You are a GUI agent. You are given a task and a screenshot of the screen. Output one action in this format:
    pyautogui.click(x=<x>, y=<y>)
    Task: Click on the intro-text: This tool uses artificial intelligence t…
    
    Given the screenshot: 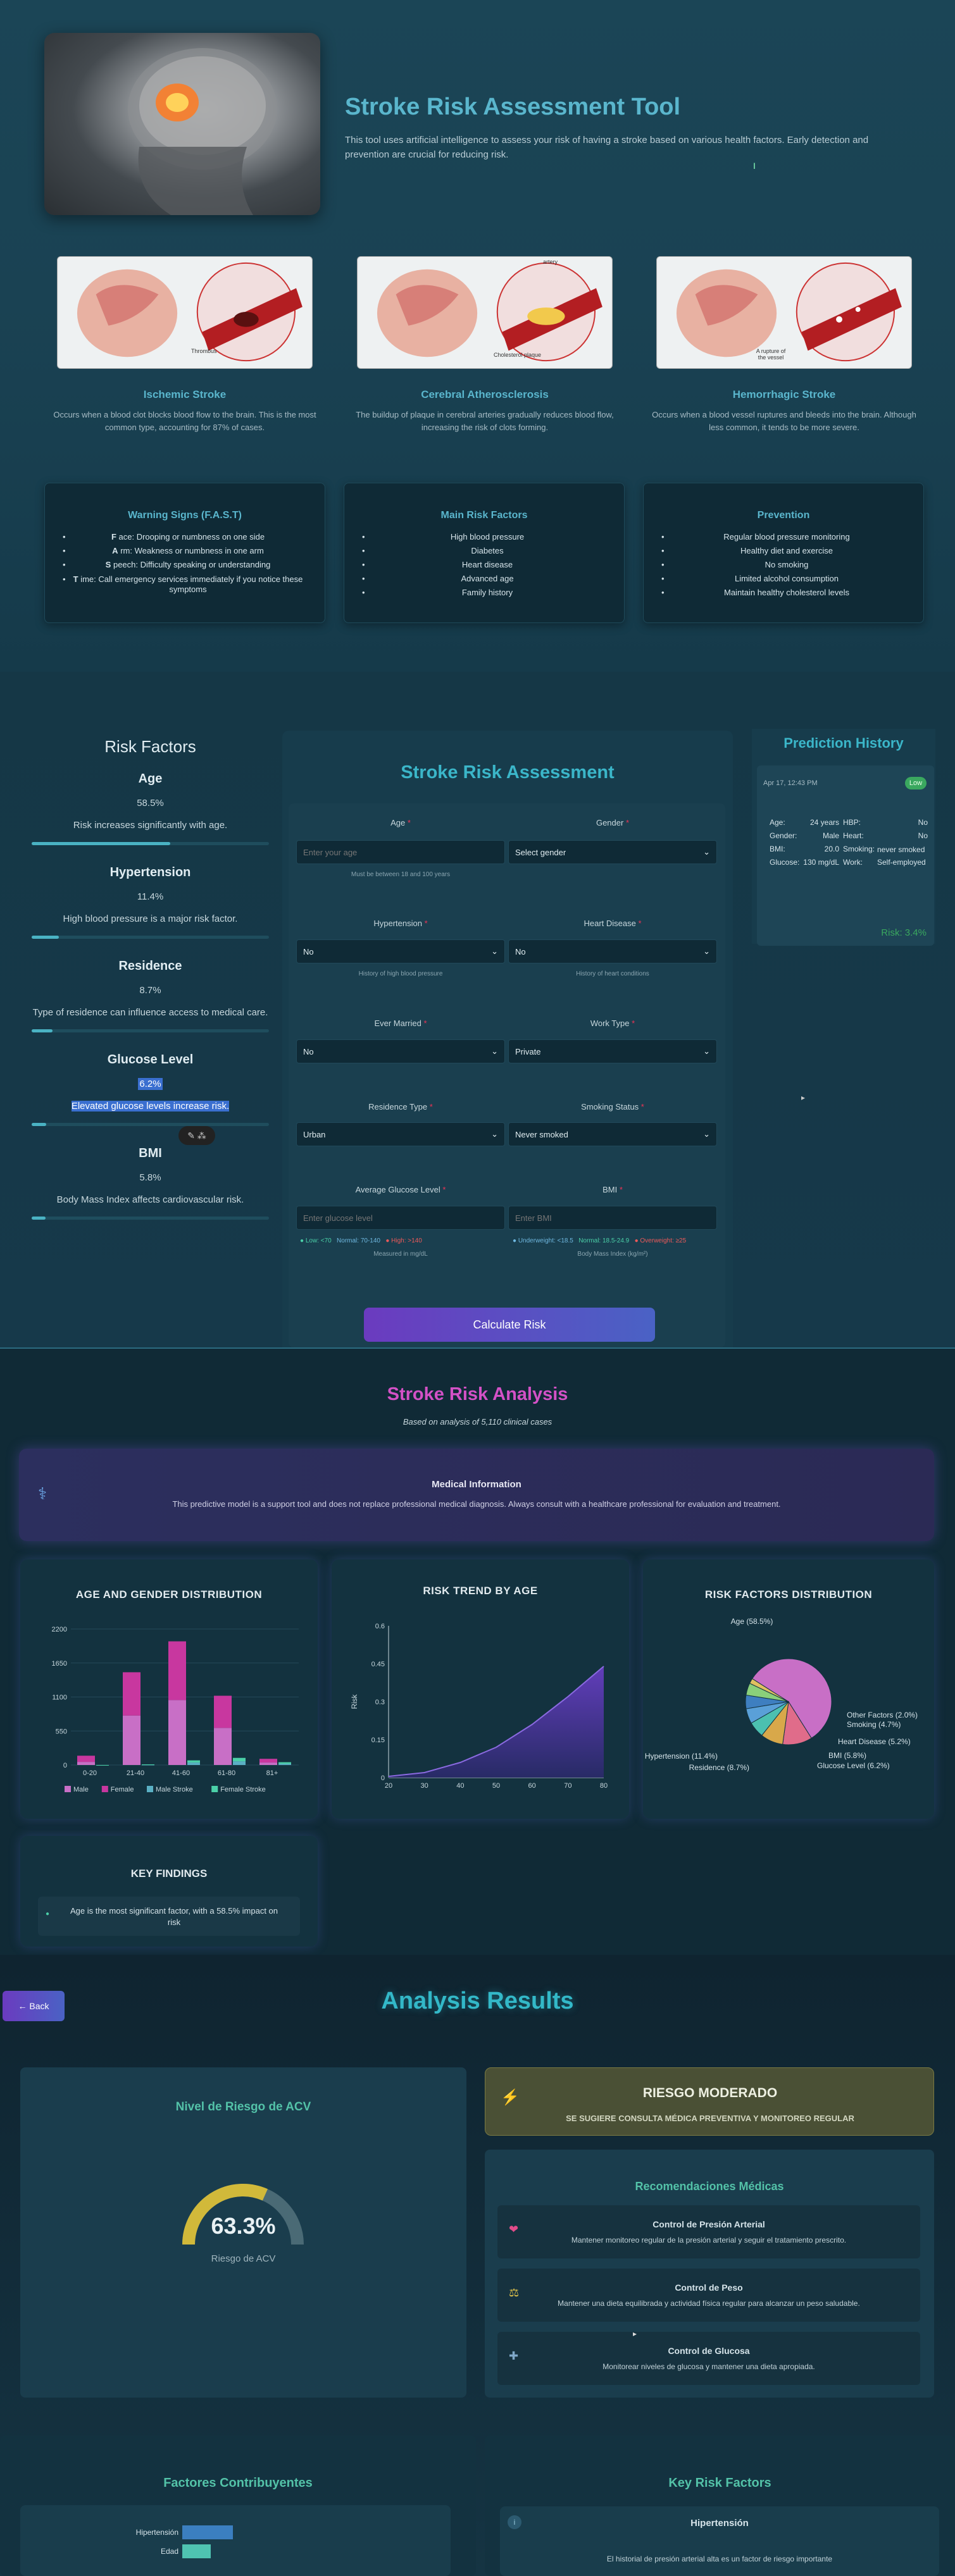 What is the action you would take?
    pyautogui.click(x=607, y=147)
    